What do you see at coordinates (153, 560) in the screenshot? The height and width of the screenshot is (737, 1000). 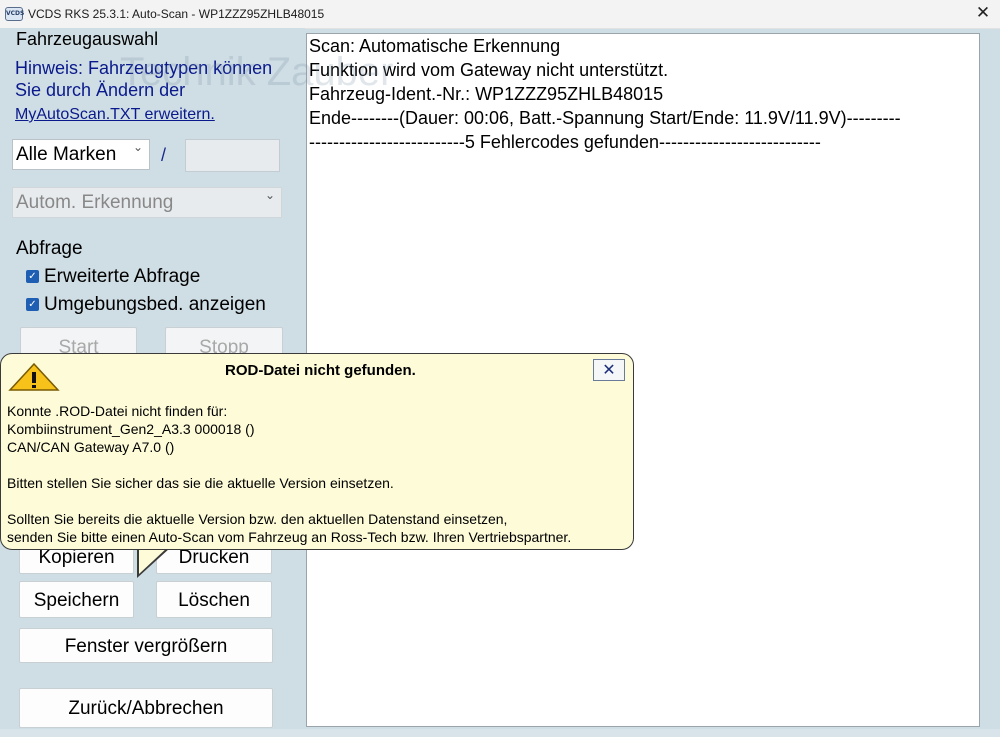 I see `tooltip-tail-fill` at bounding box center [153, 560].